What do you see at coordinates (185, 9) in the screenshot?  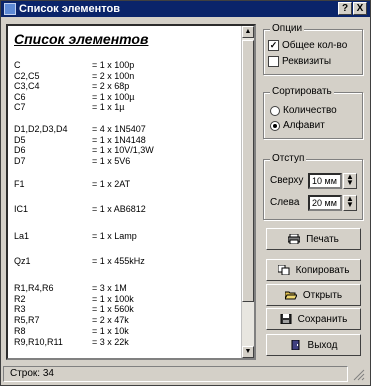 I see `title-bar: Список элементов ? X` at bounding box center [185, 9].